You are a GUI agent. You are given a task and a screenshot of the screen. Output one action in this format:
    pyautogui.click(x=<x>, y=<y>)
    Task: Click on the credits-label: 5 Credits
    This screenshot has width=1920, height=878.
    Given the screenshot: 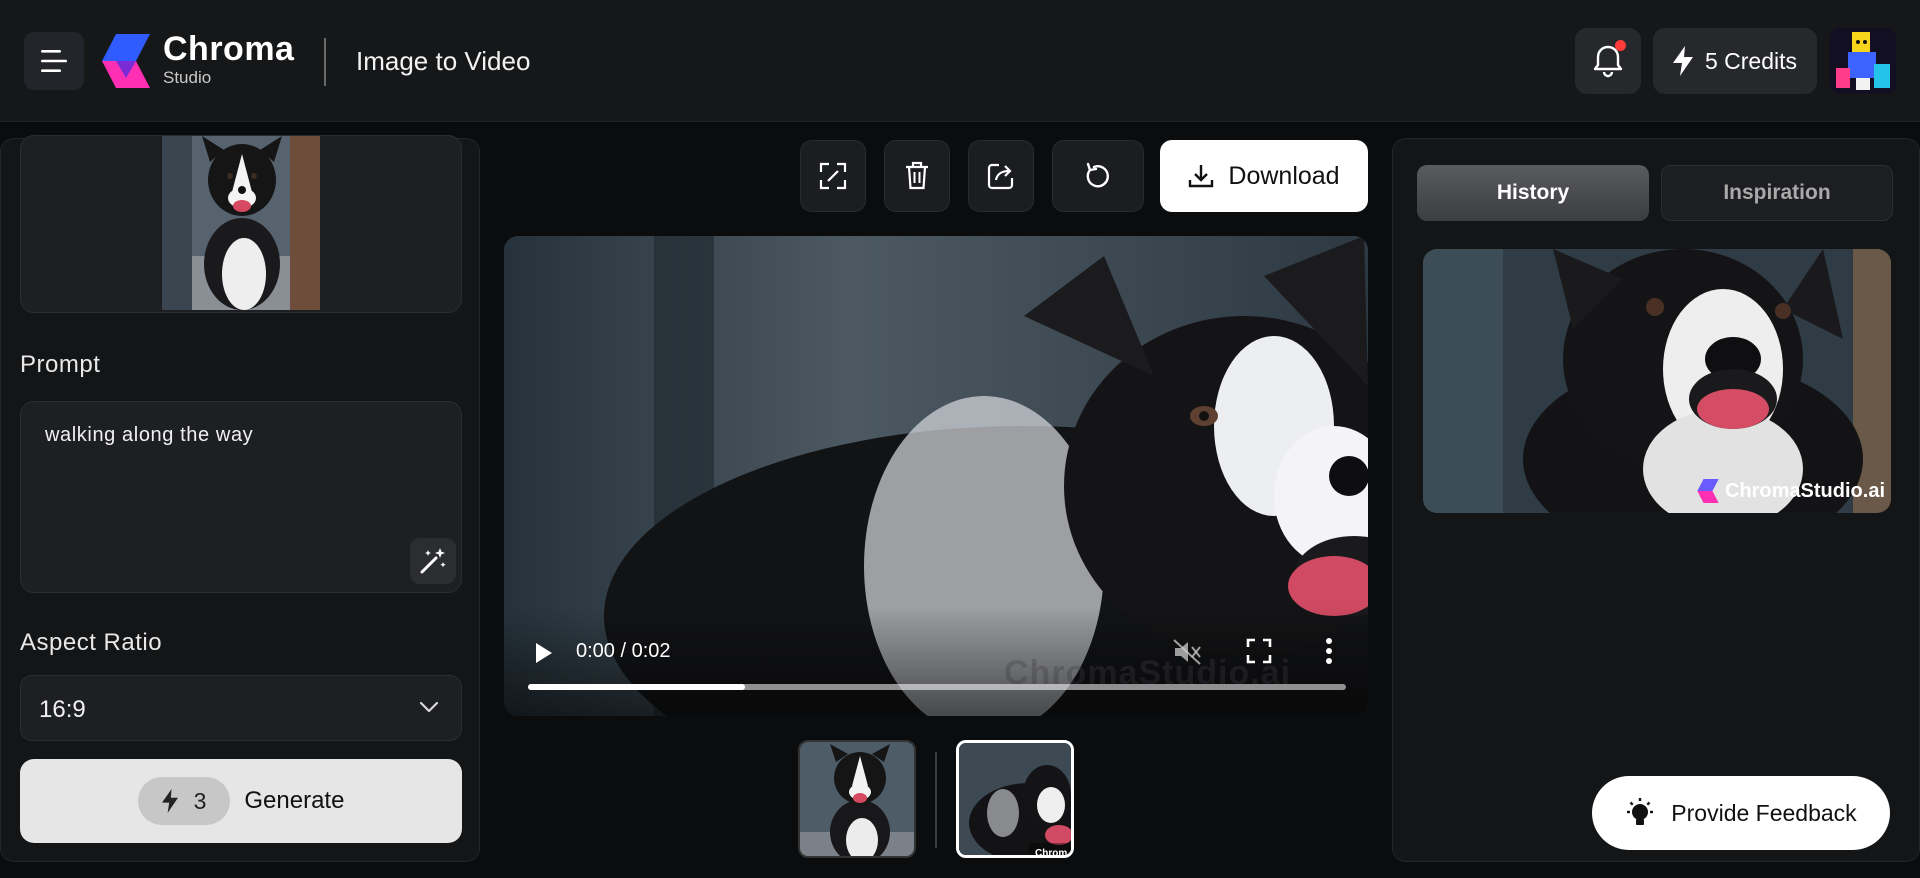 What is the action you would take?
    pyautogui.click(x=1751, y=60)
    